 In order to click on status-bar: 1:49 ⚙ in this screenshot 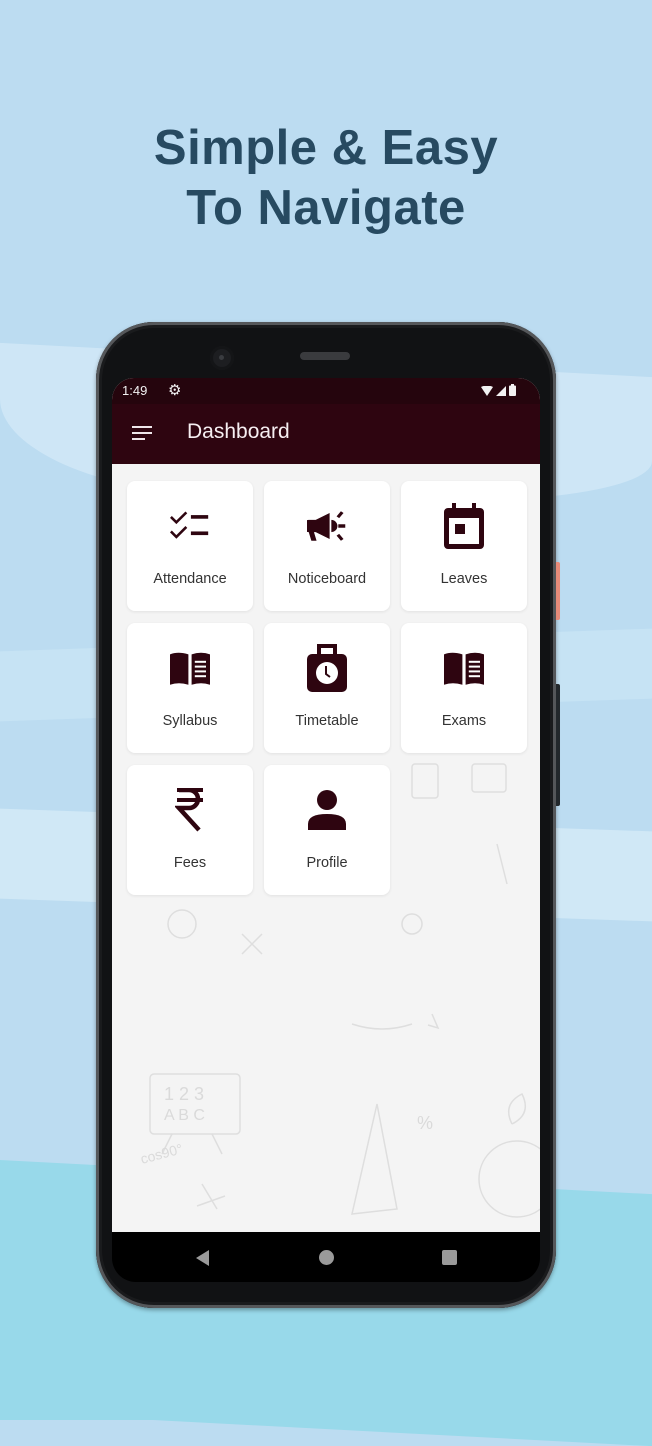, I will do `click(326, 391)`.